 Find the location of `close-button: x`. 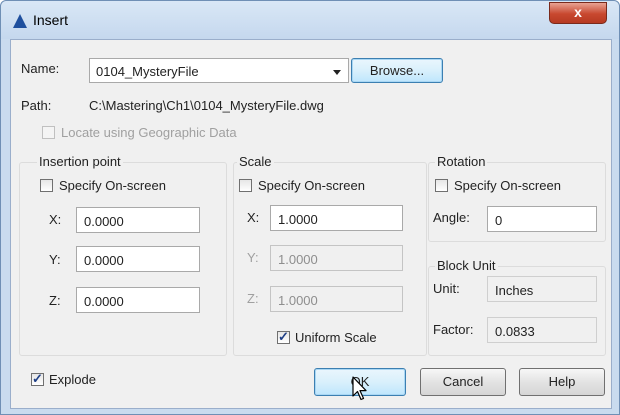

close-button: x is located at coordinates (578, 13).